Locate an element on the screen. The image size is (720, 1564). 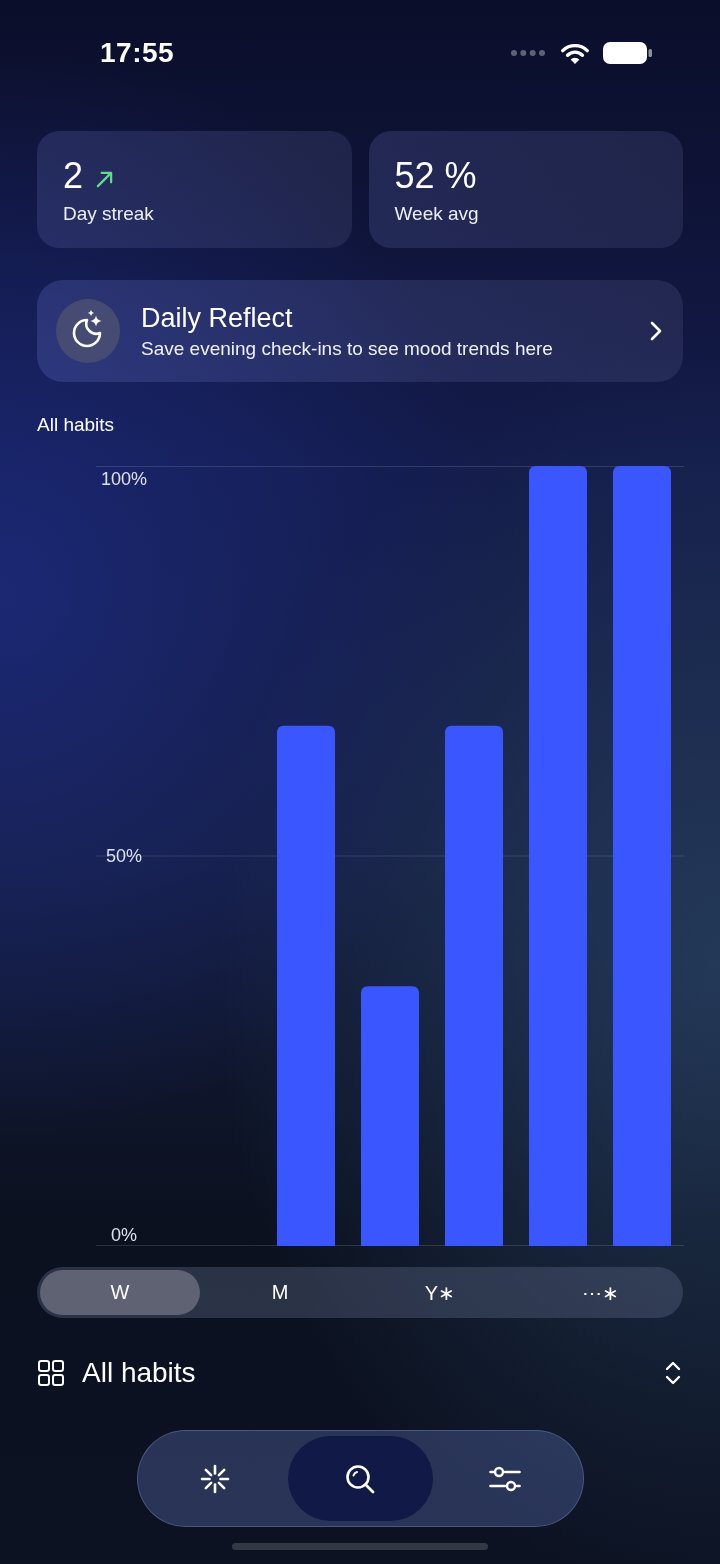
status-time: 17:55 is located at coordinates (137, 53).